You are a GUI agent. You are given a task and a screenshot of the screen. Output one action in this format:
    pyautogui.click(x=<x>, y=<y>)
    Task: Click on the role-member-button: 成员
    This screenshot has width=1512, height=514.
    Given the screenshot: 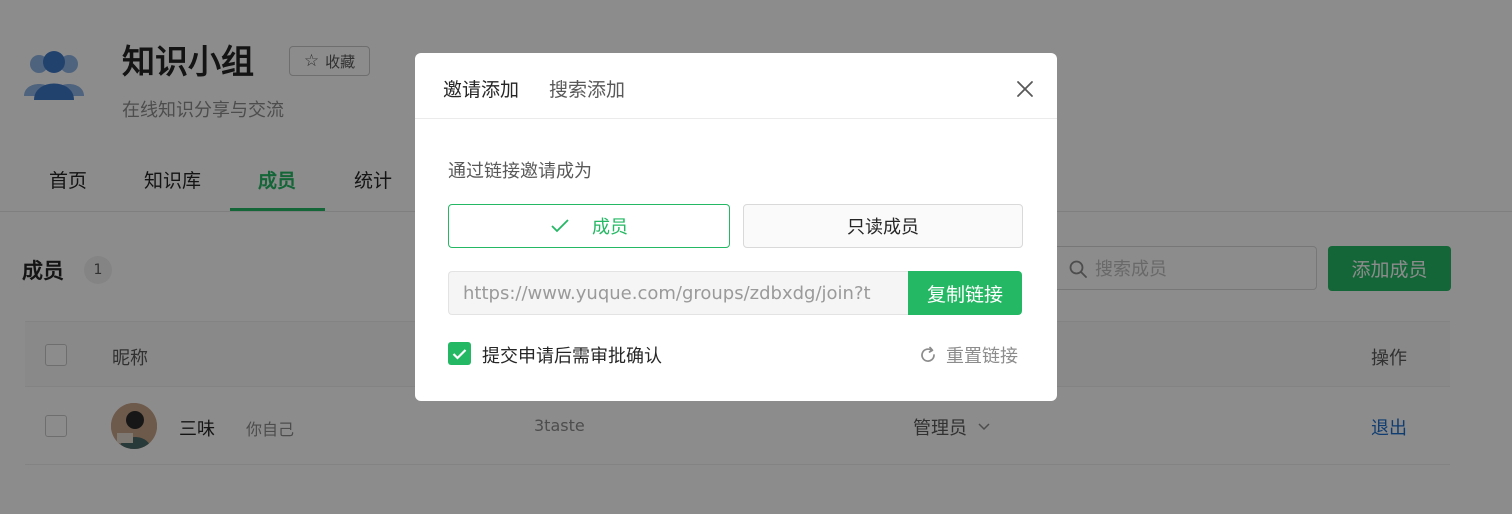 What is the action you would take?
    pyautogui.click(x=589, y=226)
    